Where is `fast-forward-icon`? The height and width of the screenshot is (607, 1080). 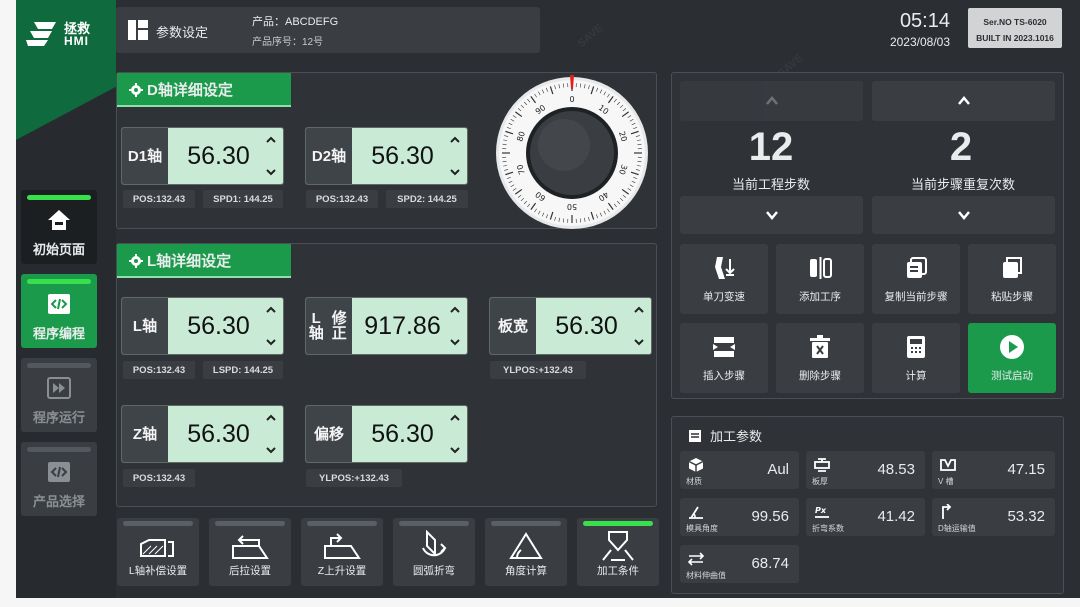 fast-forward-icon is located at coordinates (59, 388).